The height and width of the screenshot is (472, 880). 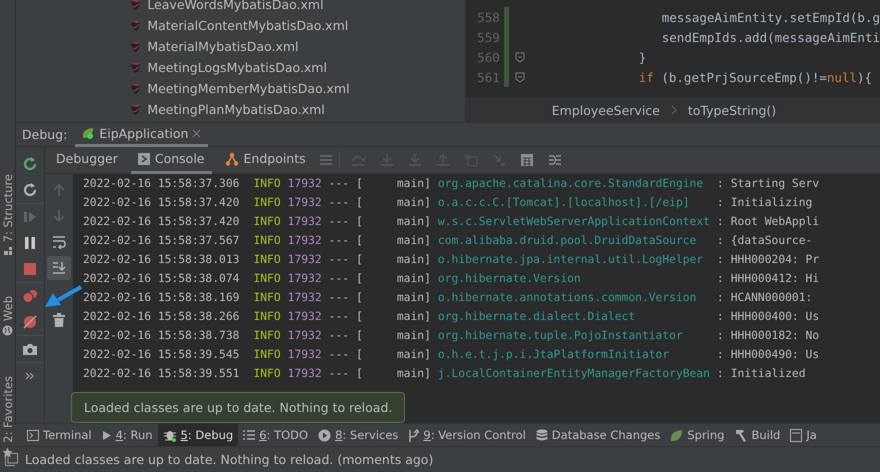 I want to click on side-tool-tab: 7: Structure, so click(x=7, y=215).